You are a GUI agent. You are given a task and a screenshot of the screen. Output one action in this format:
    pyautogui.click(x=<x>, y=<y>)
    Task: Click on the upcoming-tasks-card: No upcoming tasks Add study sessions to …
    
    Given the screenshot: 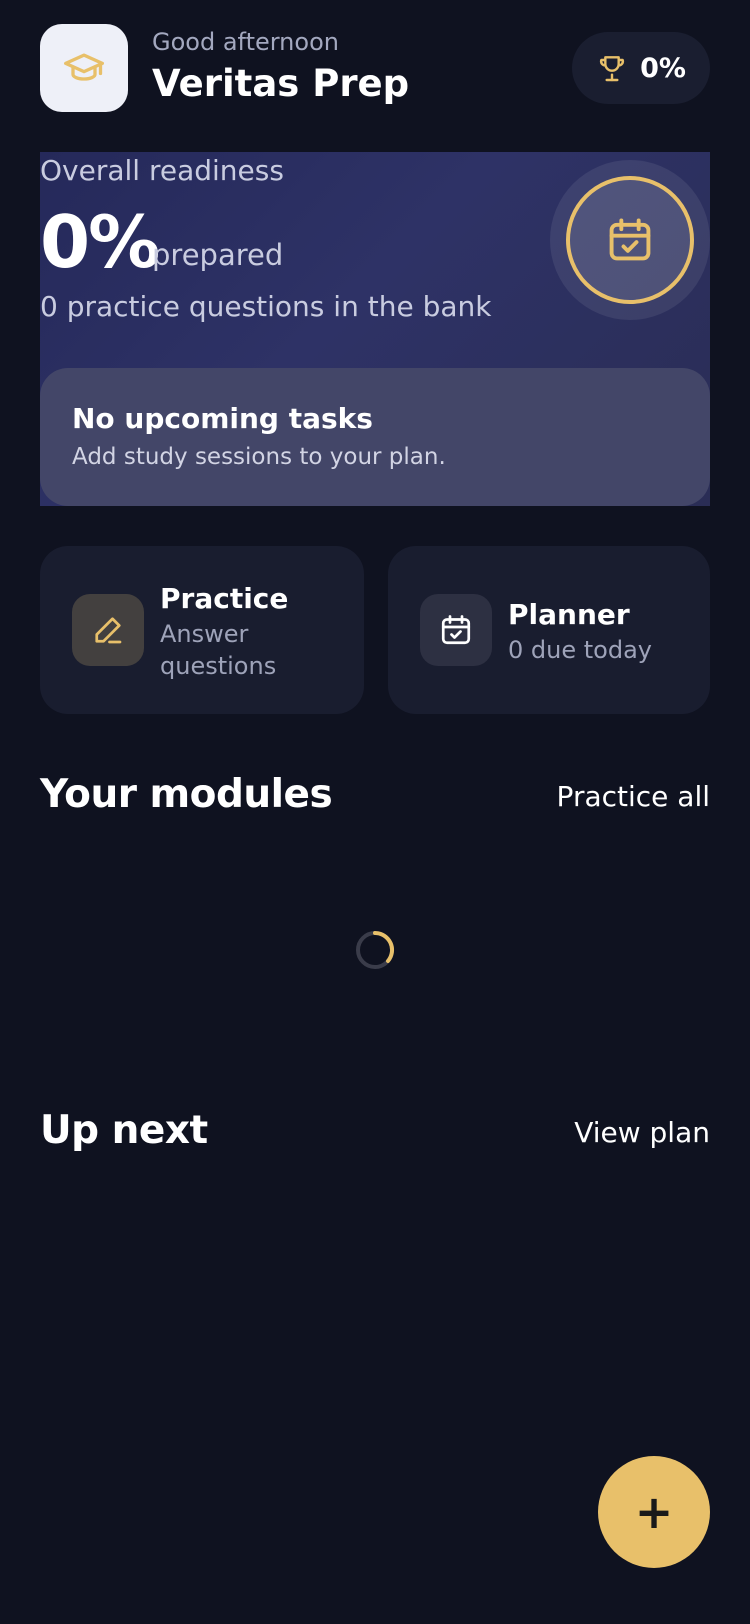 What is the action you would take?
    pyautogui.click(x=375, y=437)
    